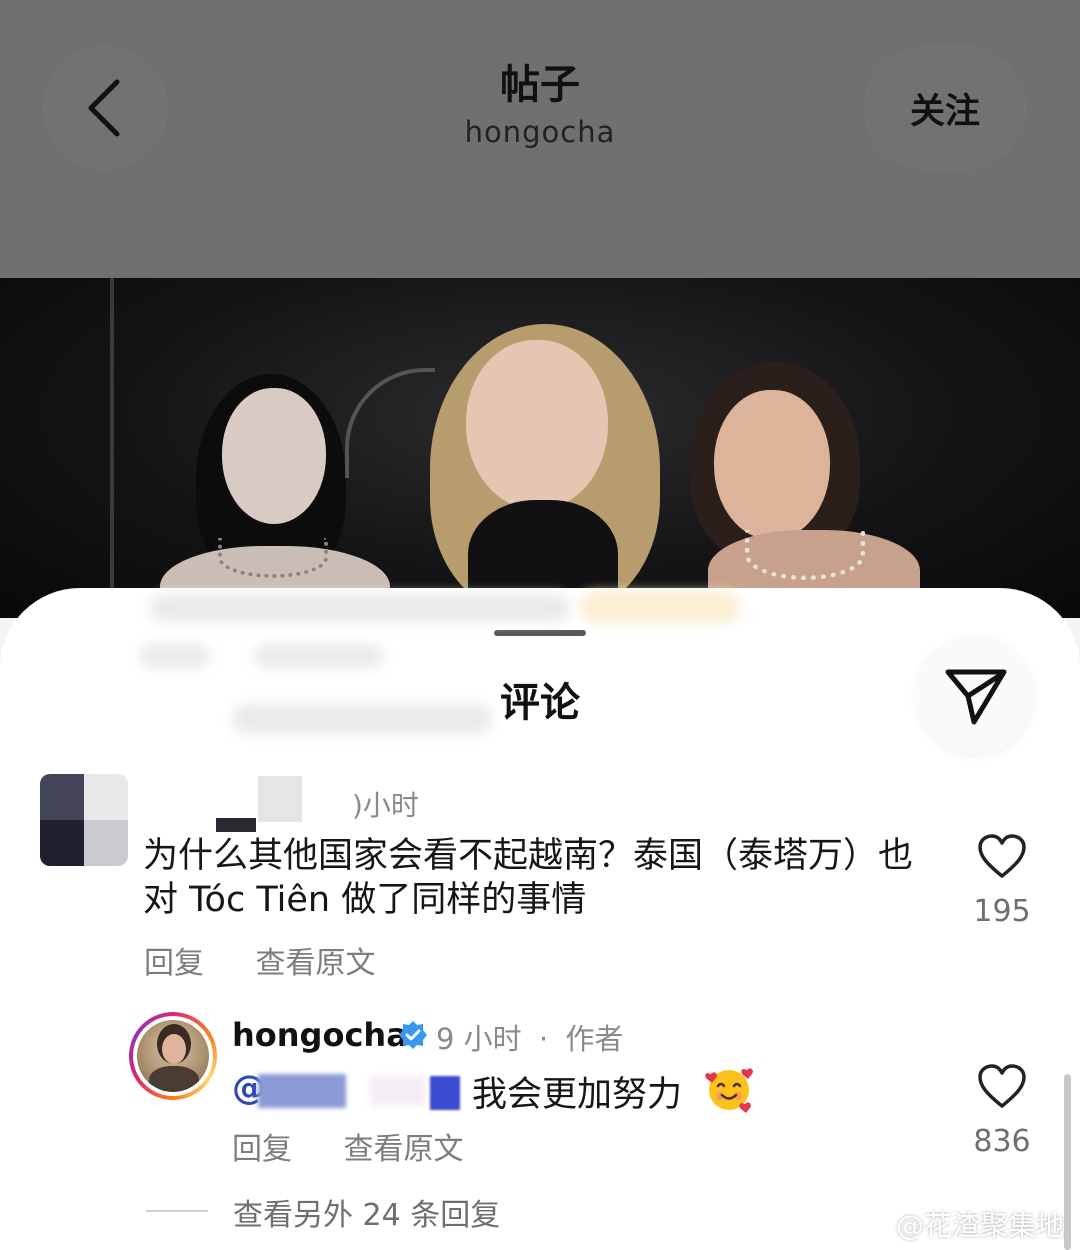  Describe the element at coordinates (528, 878) in the screenshot. I see `comment-text: 为什么其他国家会看不起越南？泰国（泰塔万）也对 Tóc Tiên 做了同样的事情` at that location.